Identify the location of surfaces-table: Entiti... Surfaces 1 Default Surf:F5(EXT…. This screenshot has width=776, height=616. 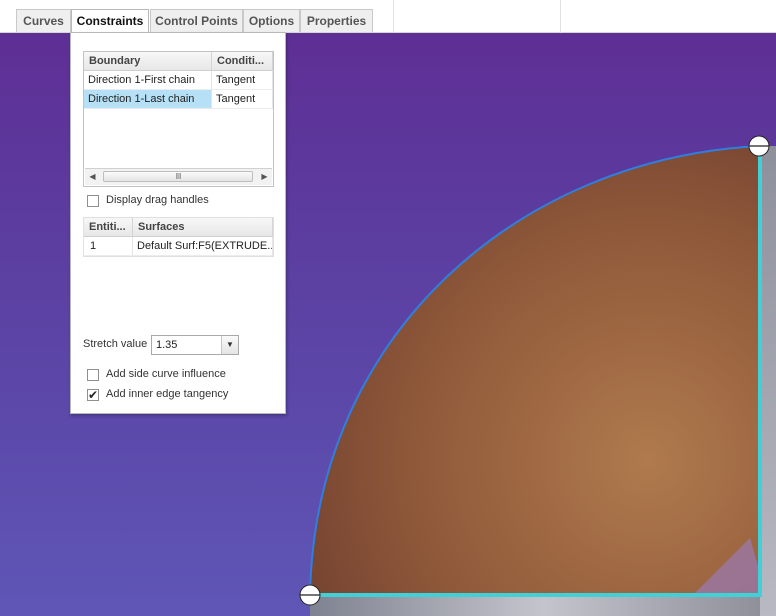
(178, 237).